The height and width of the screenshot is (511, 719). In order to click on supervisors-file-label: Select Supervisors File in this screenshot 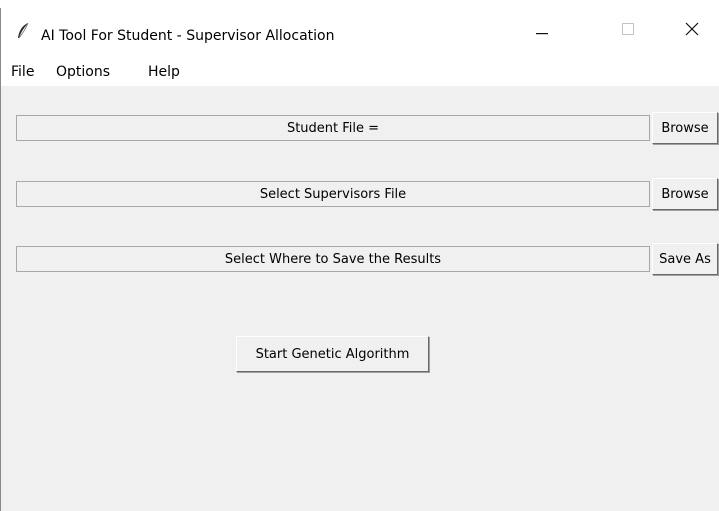, I will do `click(333, 194)`.